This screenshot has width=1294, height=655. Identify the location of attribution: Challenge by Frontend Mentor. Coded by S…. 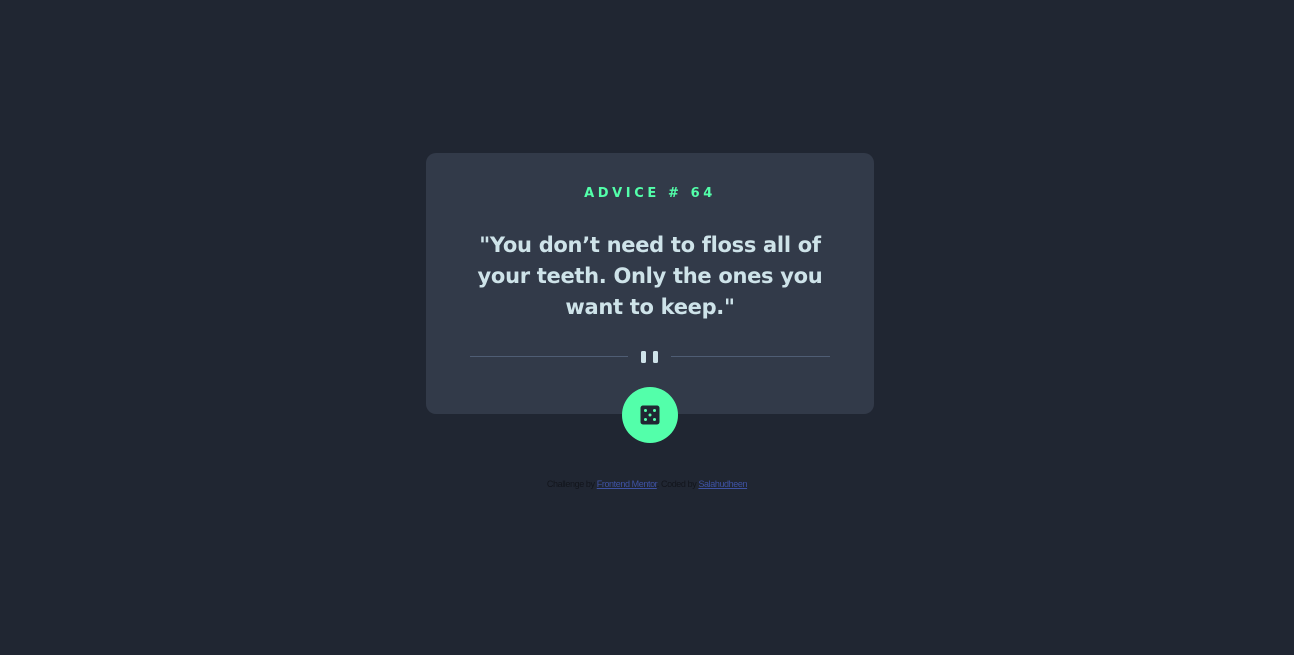
(647, 484).